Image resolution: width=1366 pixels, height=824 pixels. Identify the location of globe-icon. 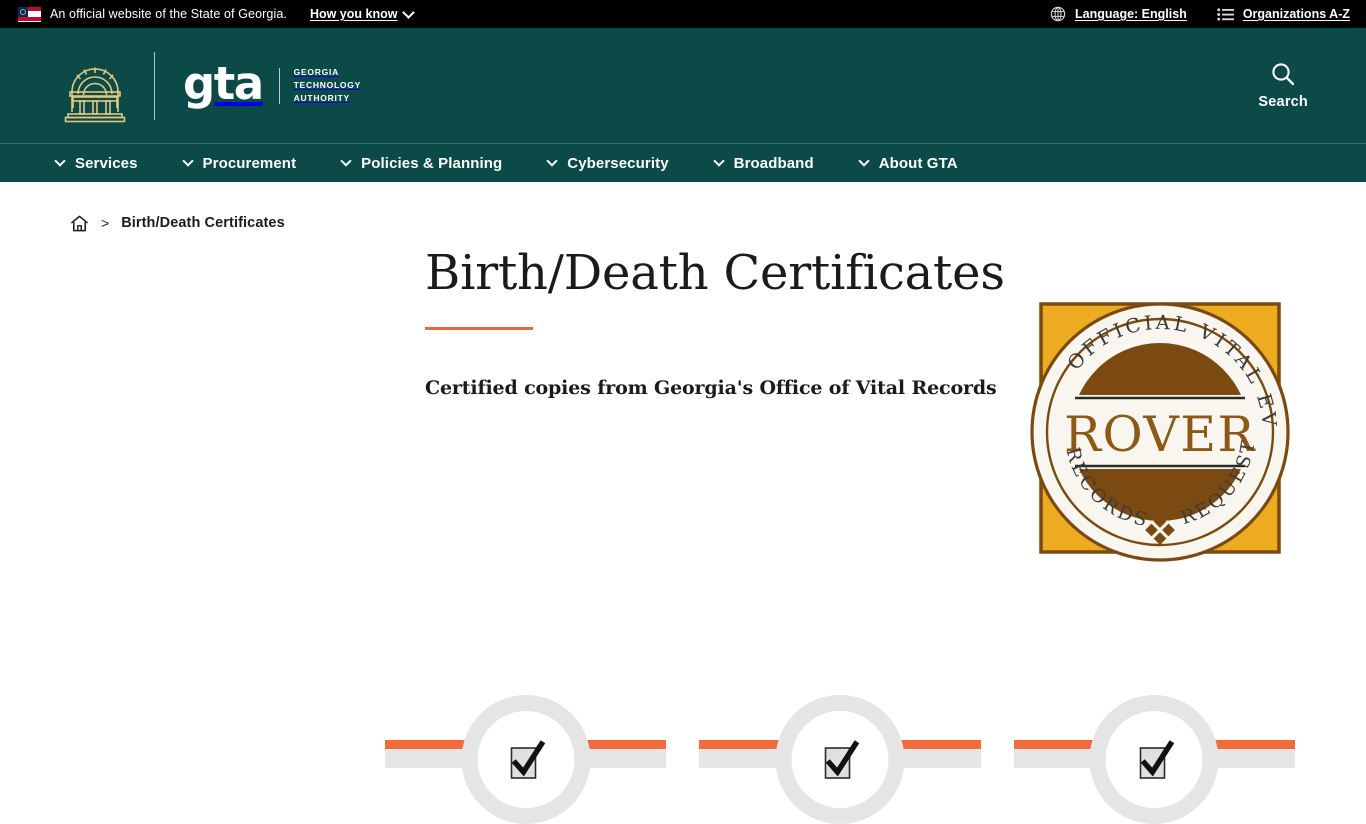
(1058, 14).